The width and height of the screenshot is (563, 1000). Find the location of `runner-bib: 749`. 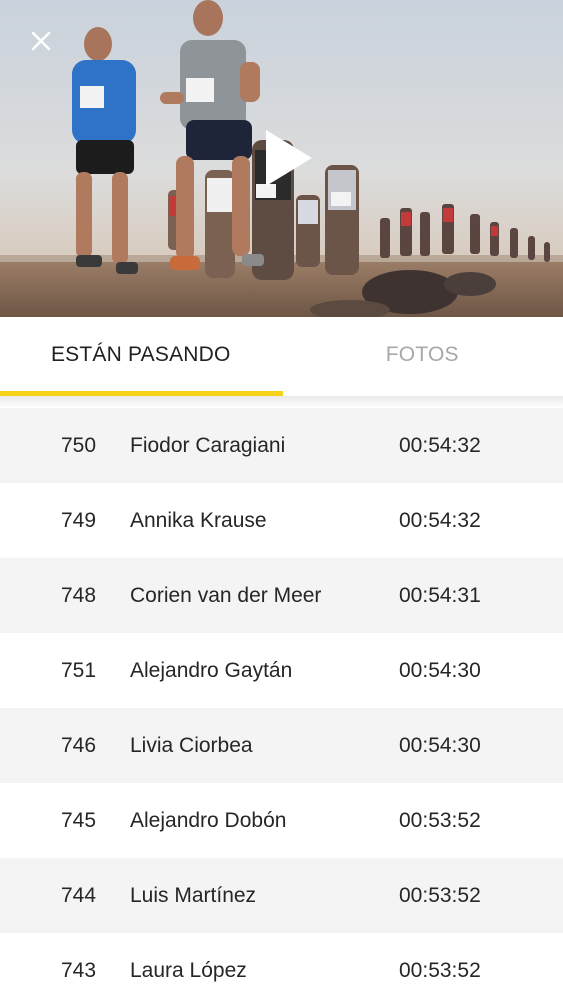

runner-bib: 749 is located at coordinates (79, 520).